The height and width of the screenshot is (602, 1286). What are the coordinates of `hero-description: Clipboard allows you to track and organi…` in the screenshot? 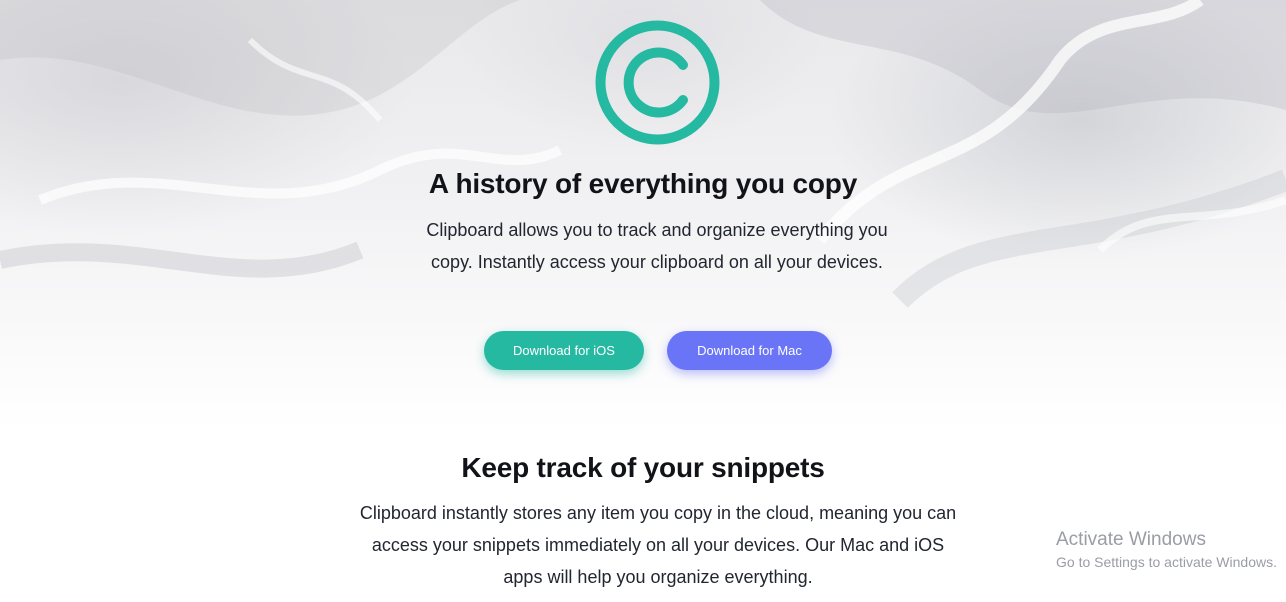 It's located at (657, 246).